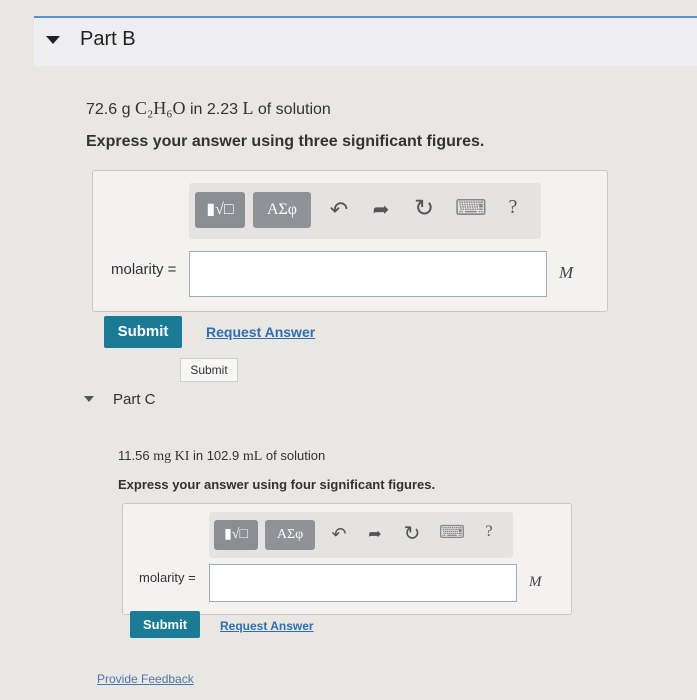  Describe the element at coordinates (363, 583) in the screenshot. I see `part-c-answer-field` at that location.